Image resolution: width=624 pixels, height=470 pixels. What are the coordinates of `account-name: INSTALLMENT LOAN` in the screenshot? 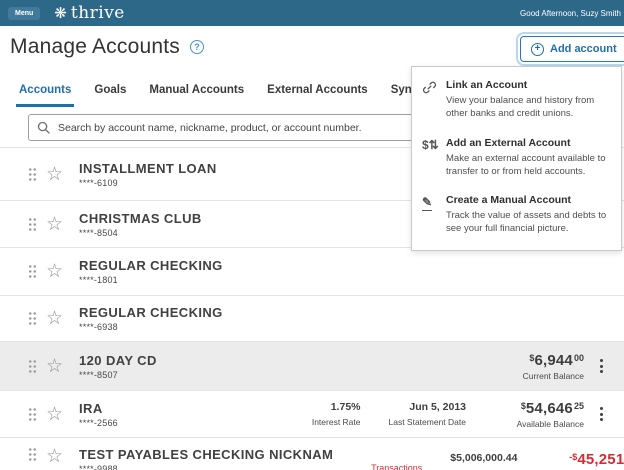 It's located at (148, 168).